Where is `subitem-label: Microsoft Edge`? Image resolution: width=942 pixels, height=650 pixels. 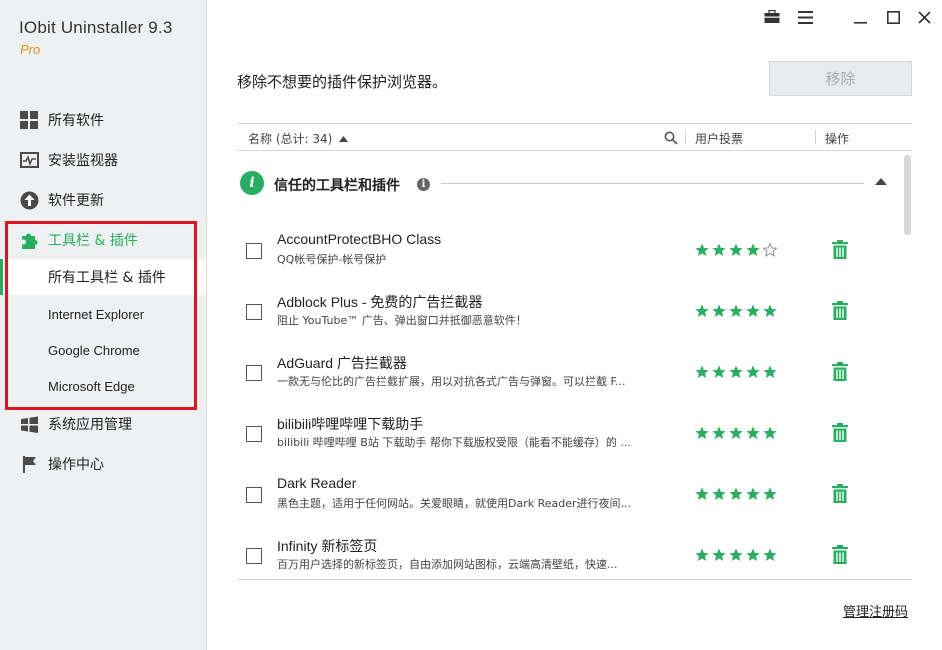 subitem-label: Microsoft Edge is located at coordinates (91, 386).